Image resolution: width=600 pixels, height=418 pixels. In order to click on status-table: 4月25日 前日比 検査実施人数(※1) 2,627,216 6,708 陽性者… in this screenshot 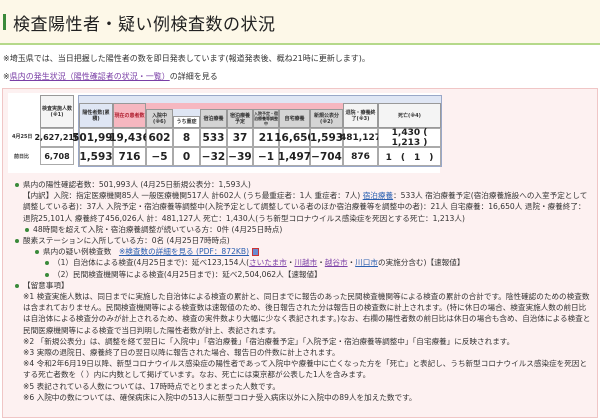, I will do `click(225, 133)`.